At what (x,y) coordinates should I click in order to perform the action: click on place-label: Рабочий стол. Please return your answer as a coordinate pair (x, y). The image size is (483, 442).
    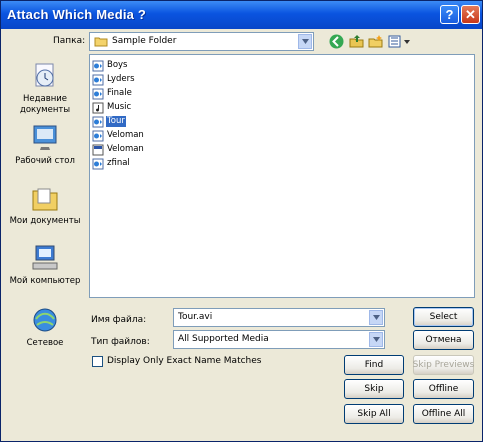
    Looking at the image, I should click on (45, 161).